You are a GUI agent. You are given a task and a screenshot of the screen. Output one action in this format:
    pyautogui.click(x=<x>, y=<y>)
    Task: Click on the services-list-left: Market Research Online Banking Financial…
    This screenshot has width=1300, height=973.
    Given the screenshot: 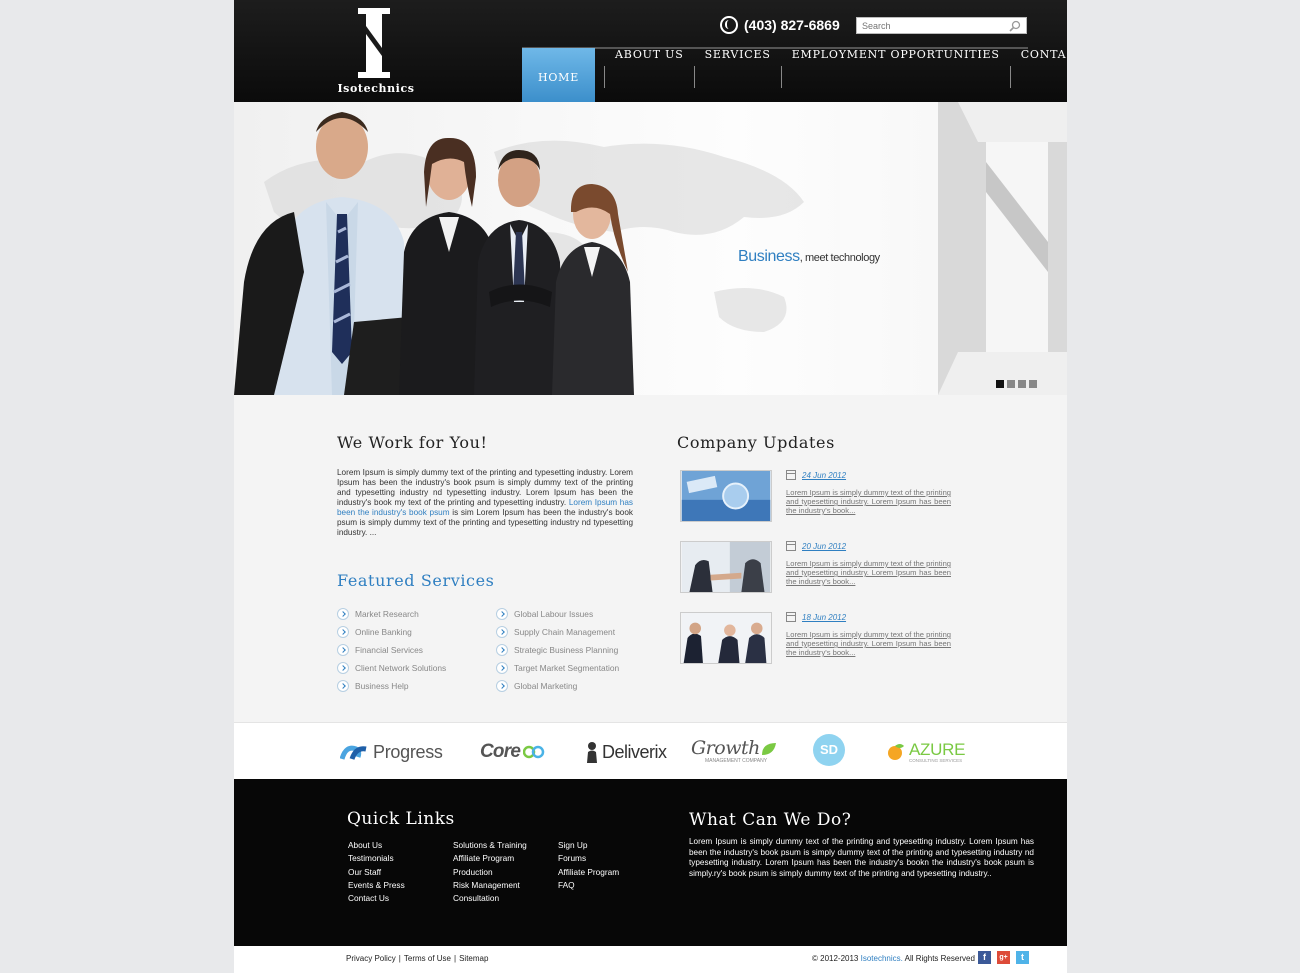 What is the action you would take?
    pyautogui.click(x=391, y=650)
    